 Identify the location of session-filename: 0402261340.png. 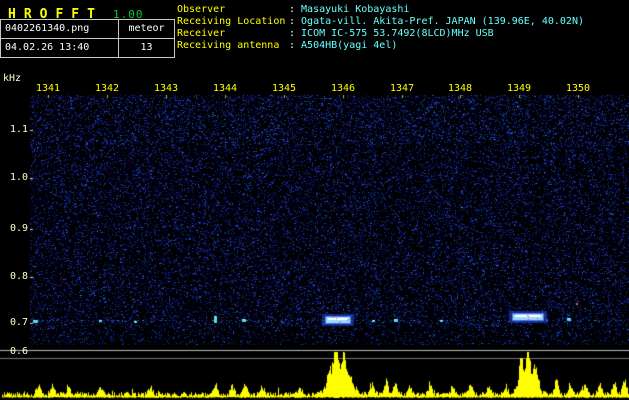
(60, 29).